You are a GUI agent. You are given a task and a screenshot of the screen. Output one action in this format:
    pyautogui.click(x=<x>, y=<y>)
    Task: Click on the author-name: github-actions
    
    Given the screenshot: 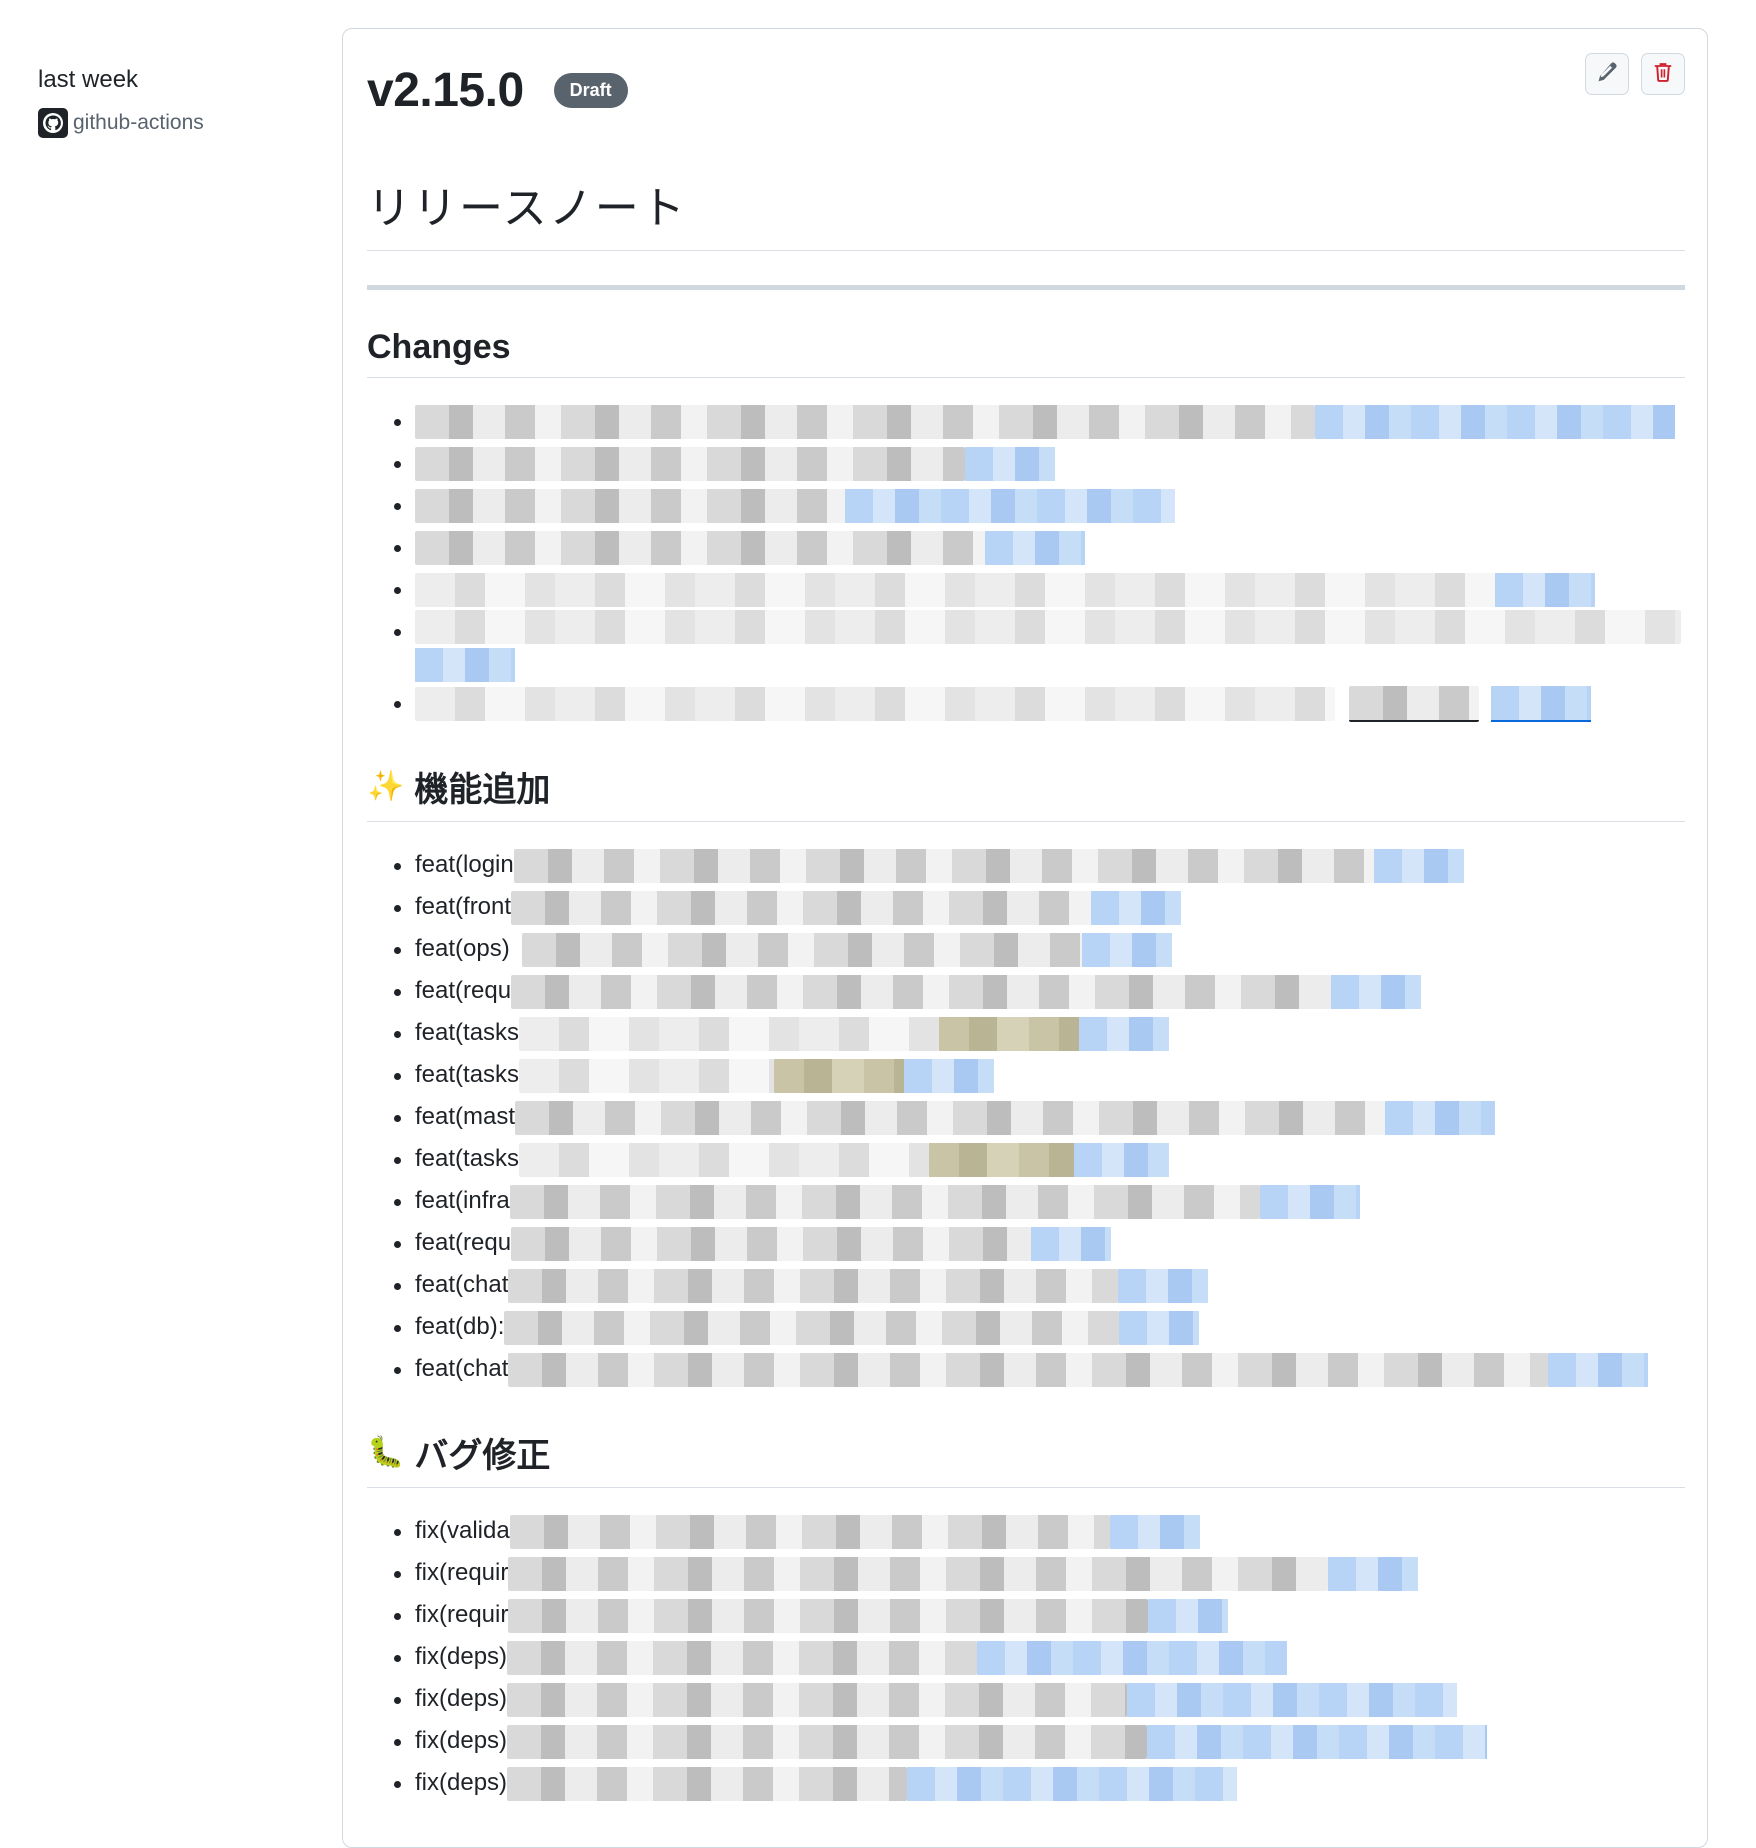 What is the action you would take?
    pyautogui.click(x=138, y=123)
    